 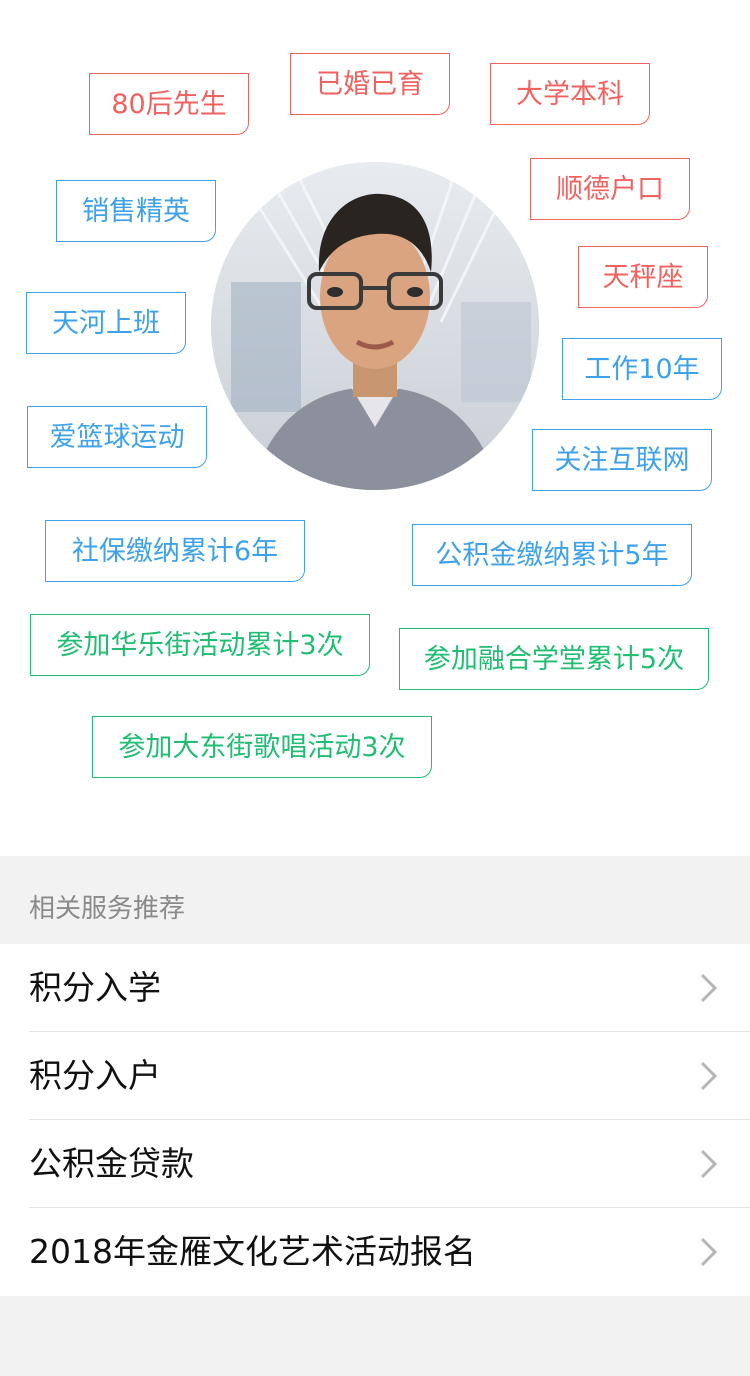 I want to click on tag-libra: 天秤座, so click(x=643, y=277).